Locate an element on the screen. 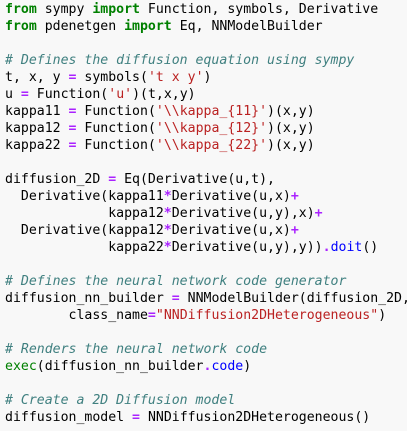 The image size is (407, 431). code-line: diffusion_2D = Eq(Derivative(u,t), is located at coordinates (206, 179).